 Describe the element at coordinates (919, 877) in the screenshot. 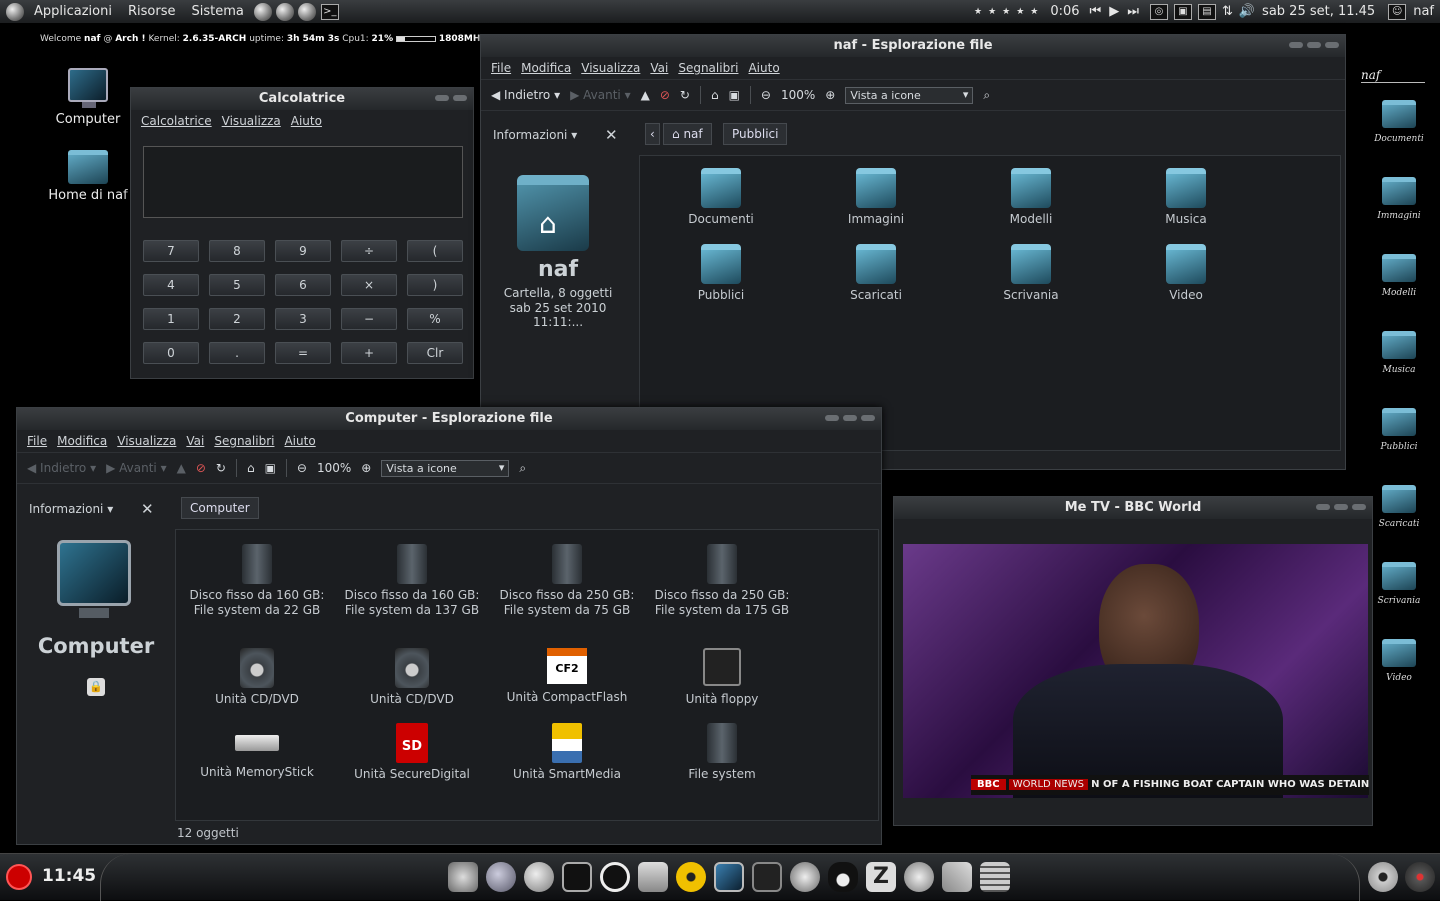

I see `hand-icon` at that location.